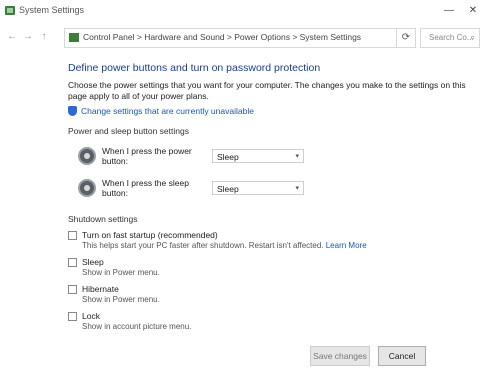  I want to click on checkbox-label: Lock, so click(91, 316).